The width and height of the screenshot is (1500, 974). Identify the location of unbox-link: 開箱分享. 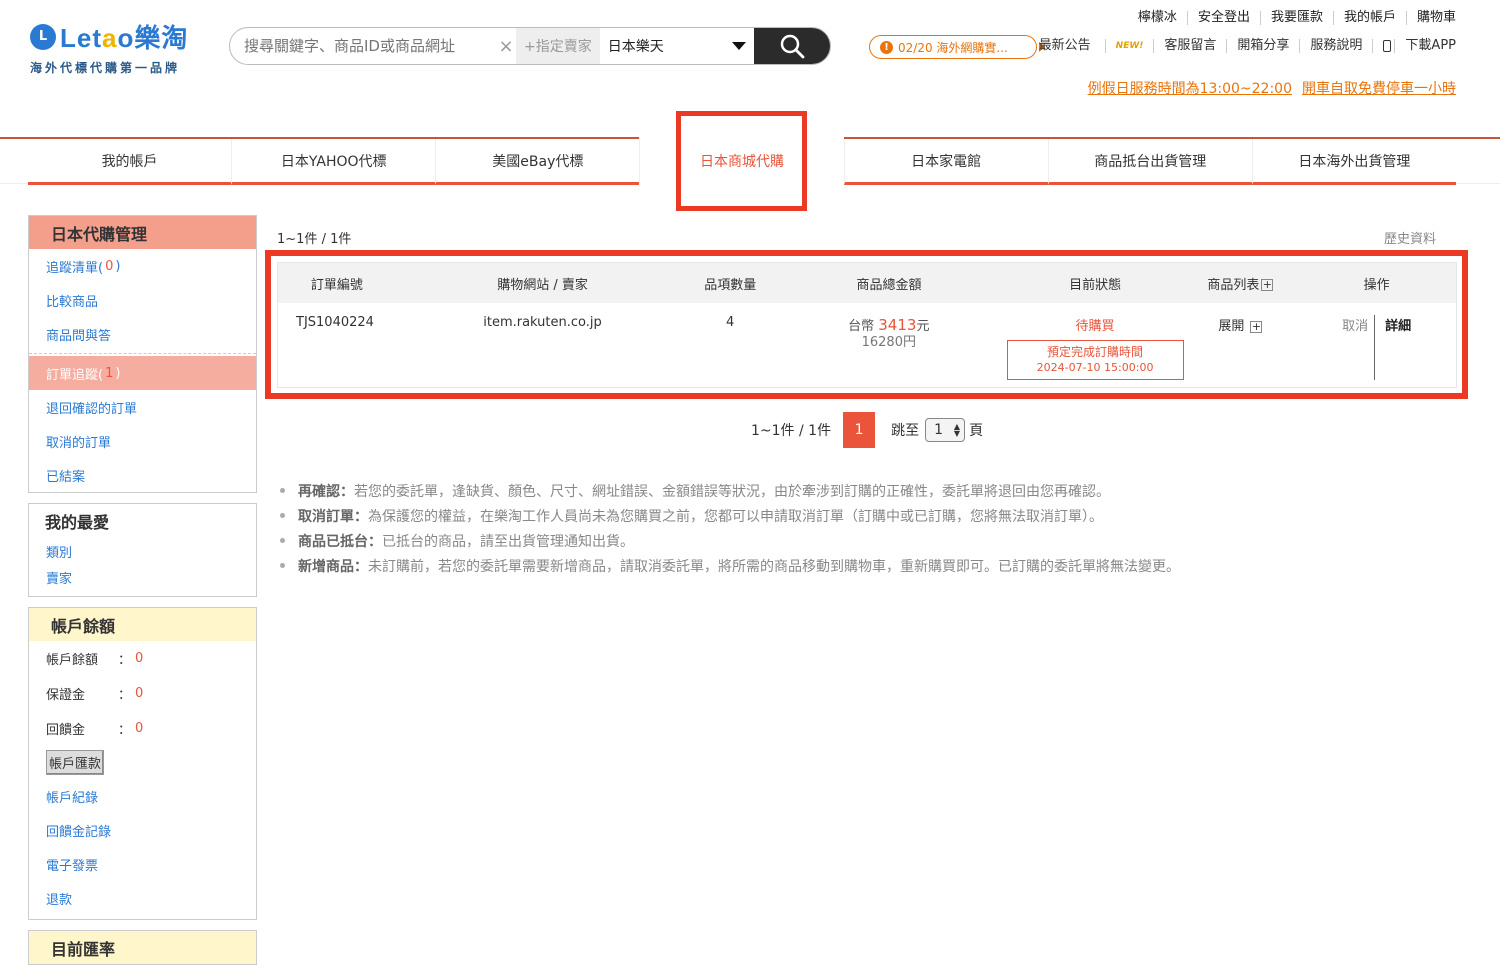
(1262, 46).